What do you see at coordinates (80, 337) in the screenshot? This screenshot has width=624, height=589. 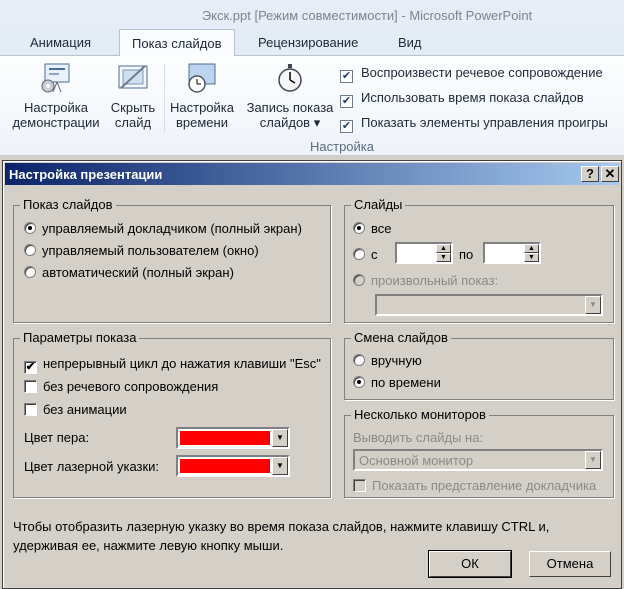 I see `show-options-title: Параметры показа` at bounding box center [80, 337].